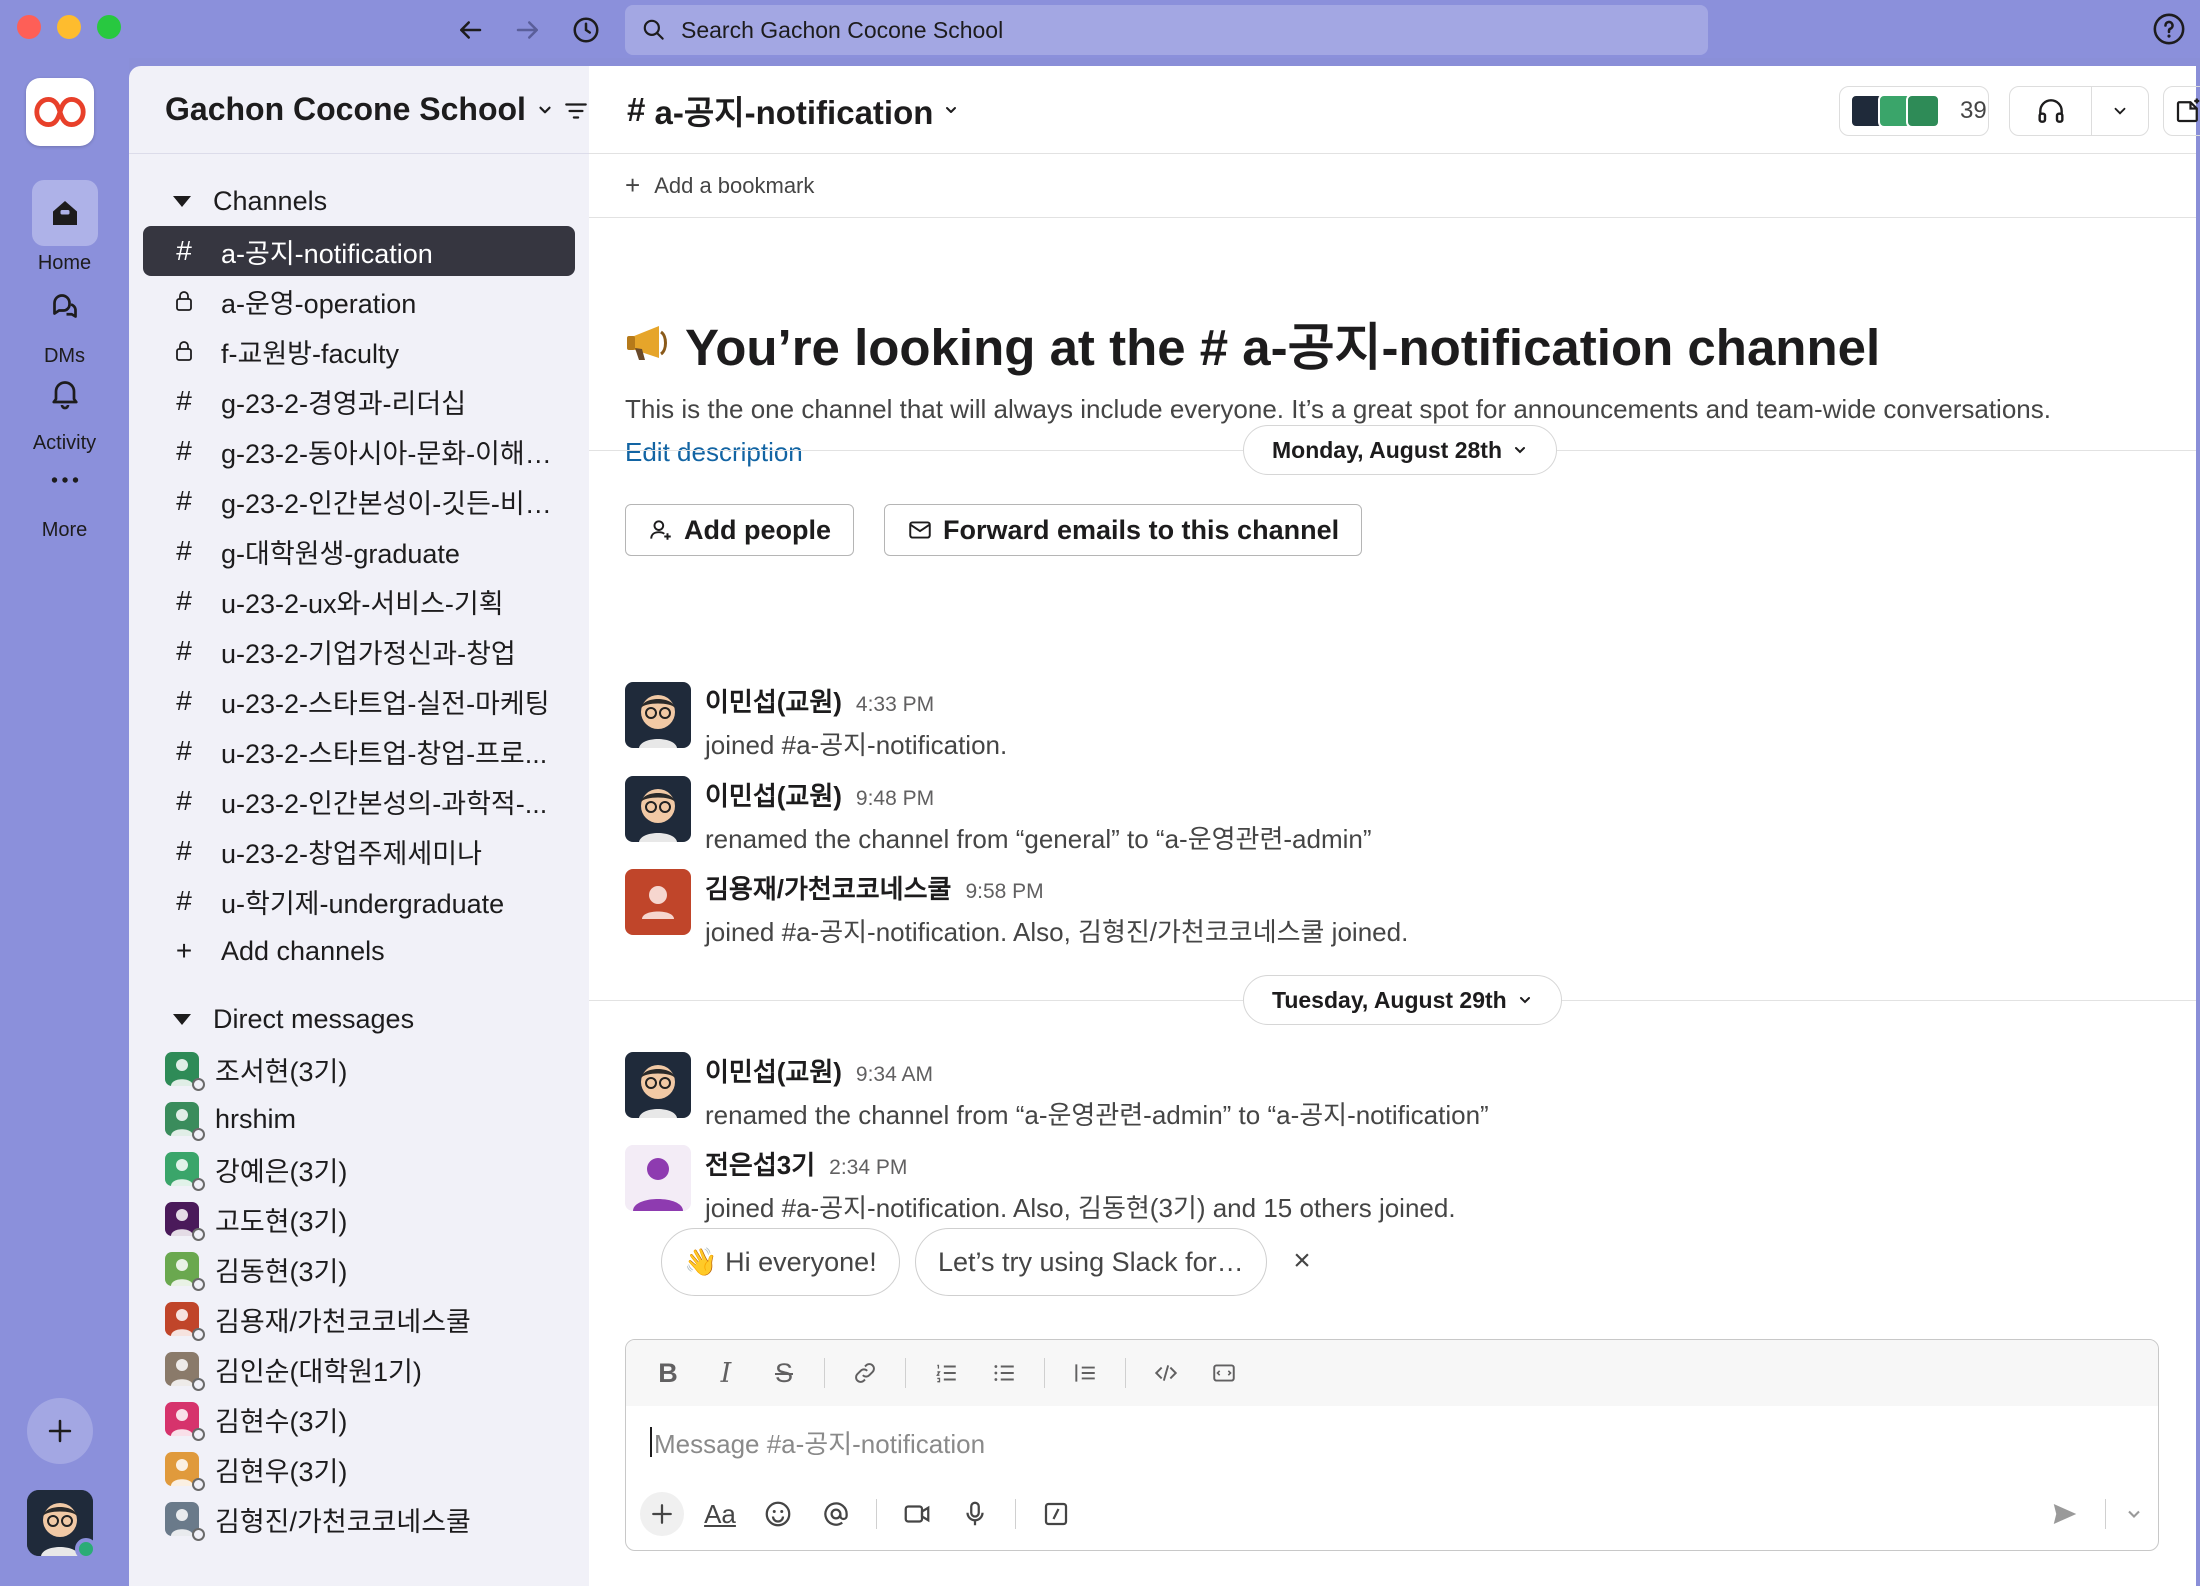 The width and height of the screenshot is (2200, 1586). I want to click on message-author: 전은섭3기, so click(760, 1163).